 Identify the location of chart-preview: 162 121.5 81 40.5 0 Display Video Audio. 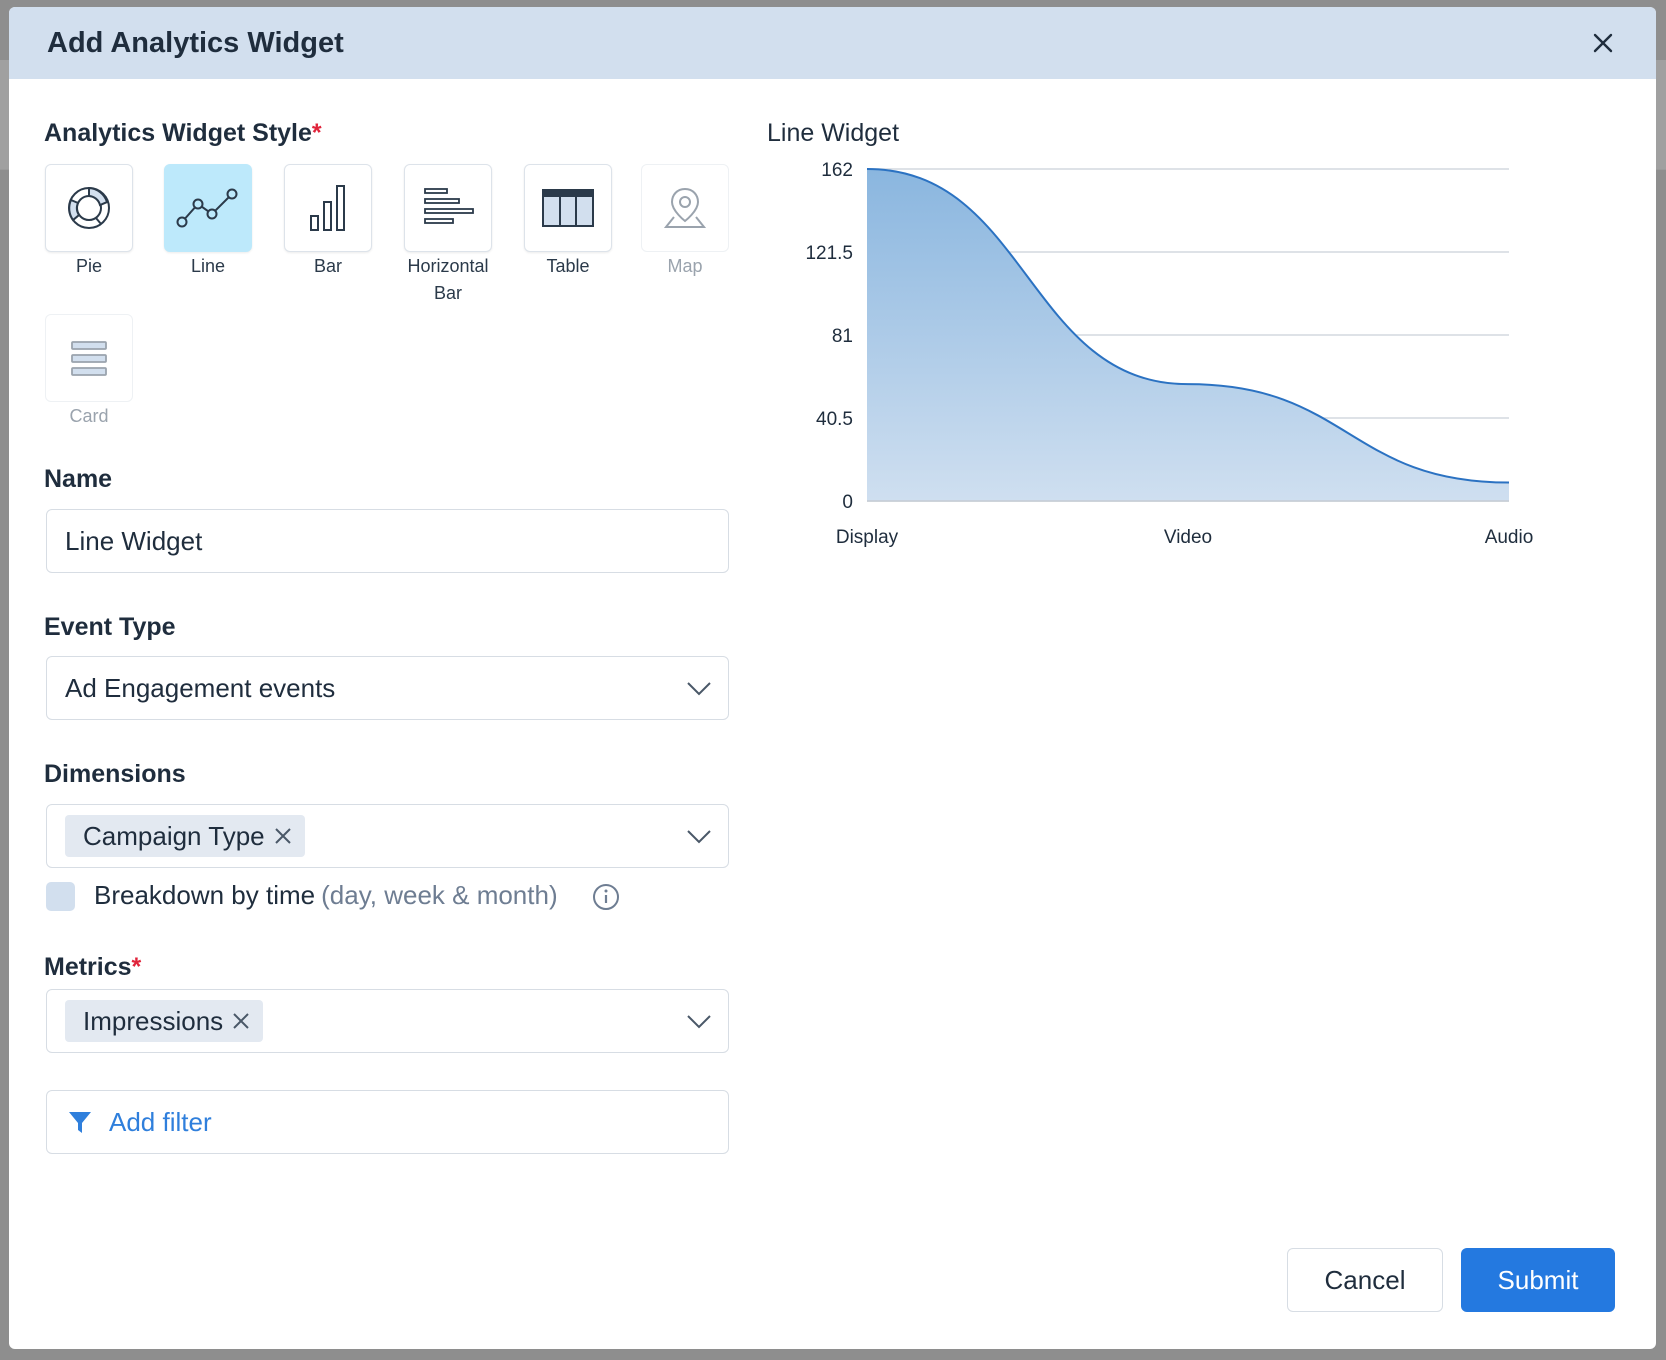
(1169, 354).